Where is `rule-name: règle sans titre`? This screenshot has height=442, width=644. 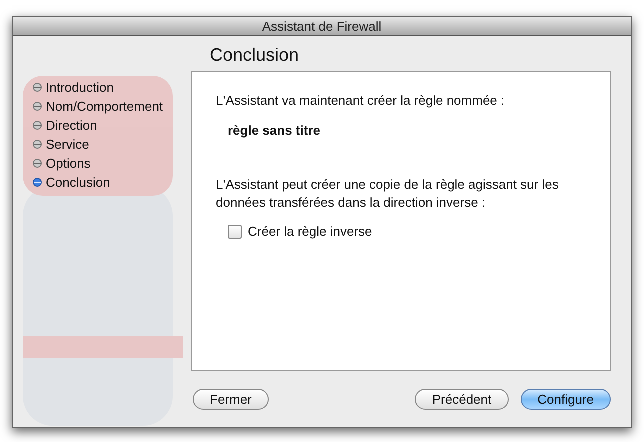 rule-name: règle sans titre is located at coordinates (275, 131).